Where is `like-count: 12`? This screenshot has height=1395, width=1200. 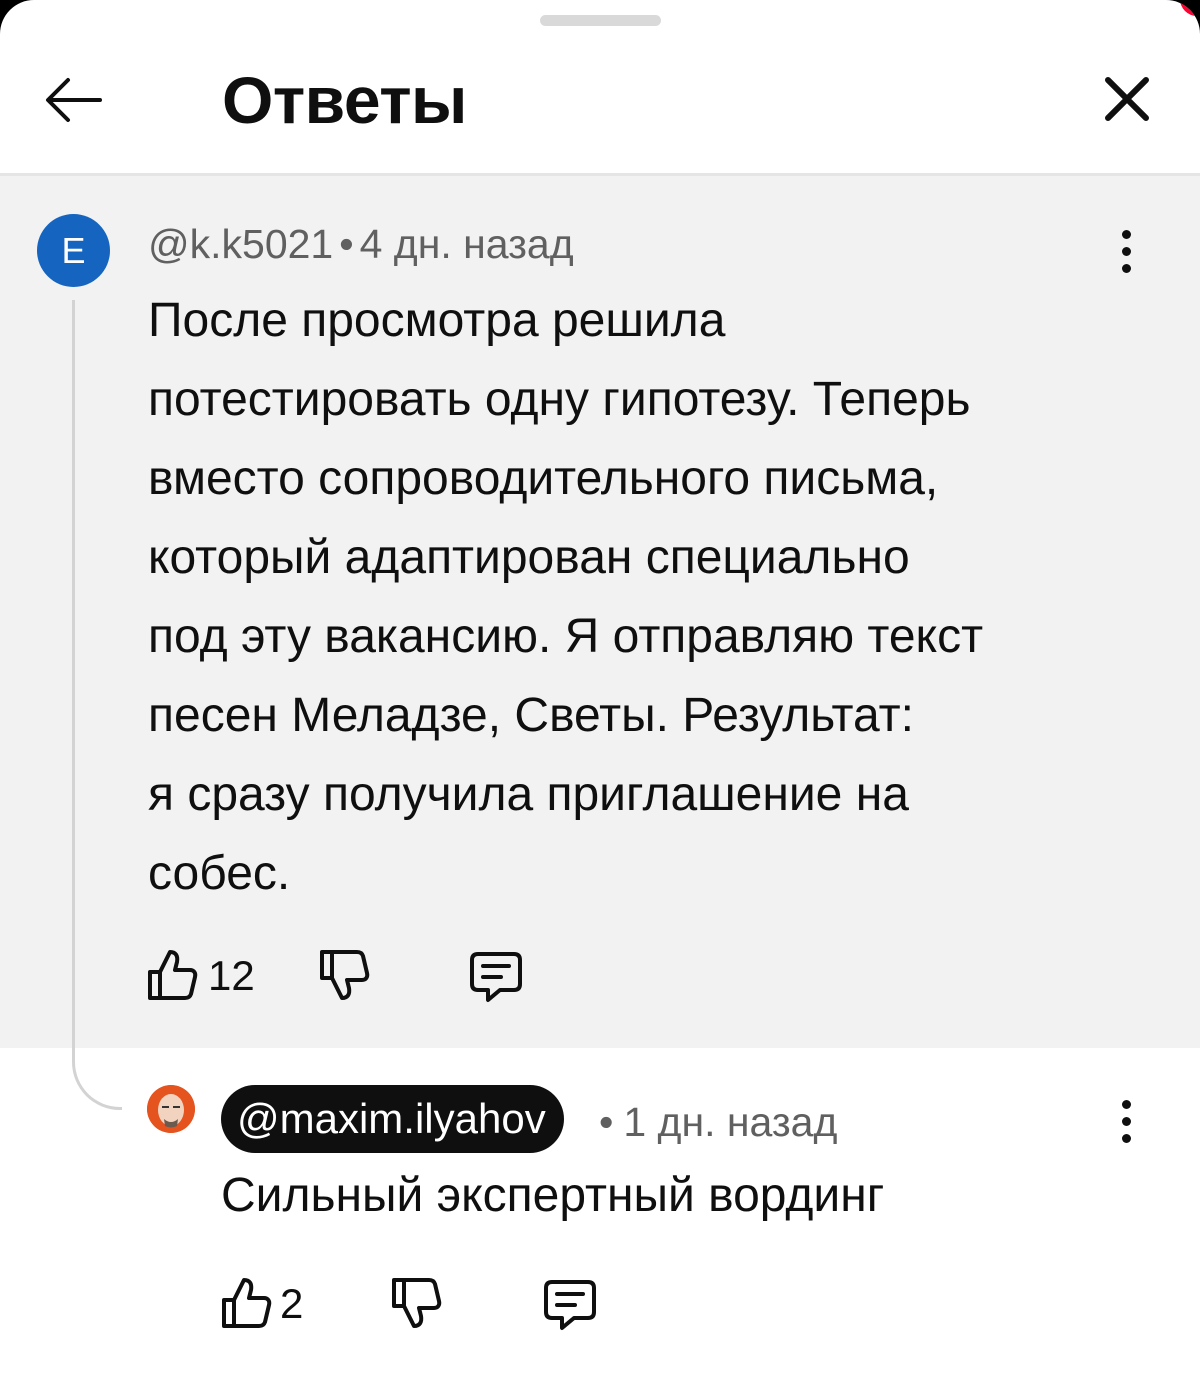 like-count: 12 is located at coordinates (231, 975).